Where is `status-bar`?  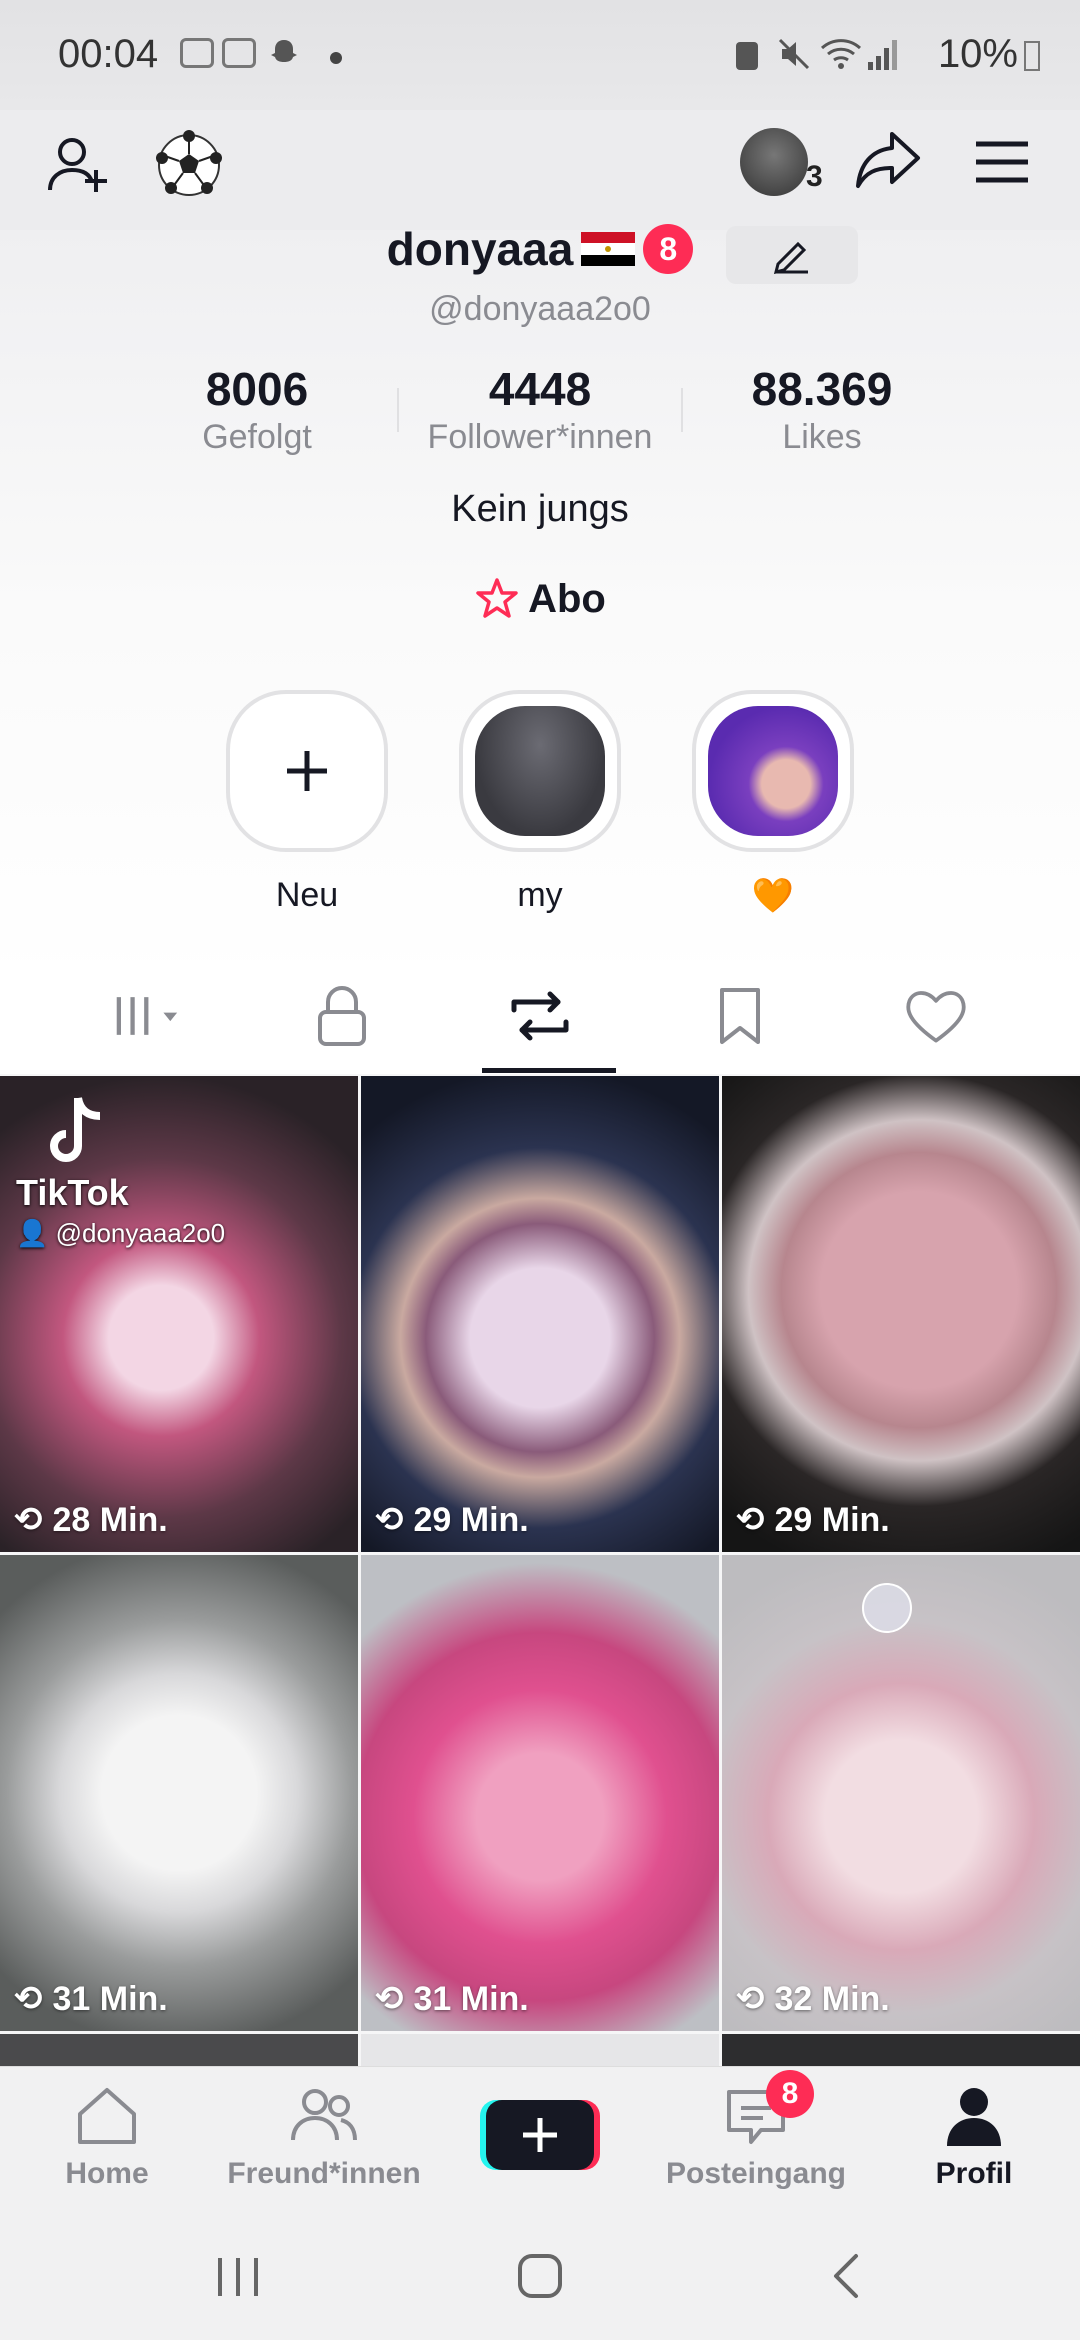 status-bar is located at coordinates (540, 55).